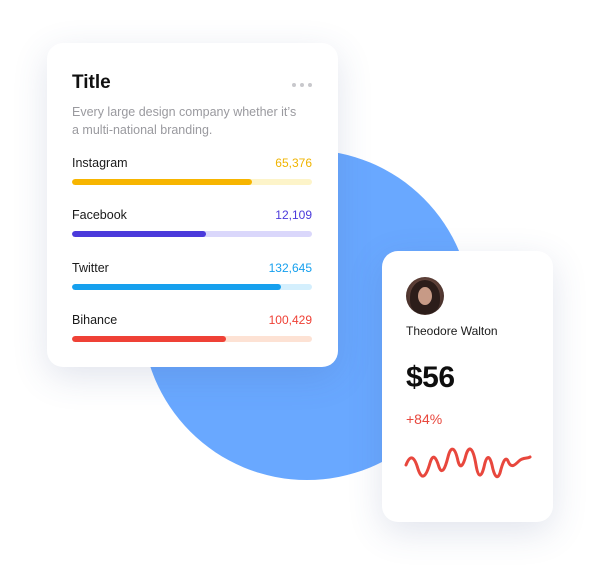 This screenshot has width=601, height=572. I want to click on profile-card: Theodore Walton $56 +84%, so click(467, 386).